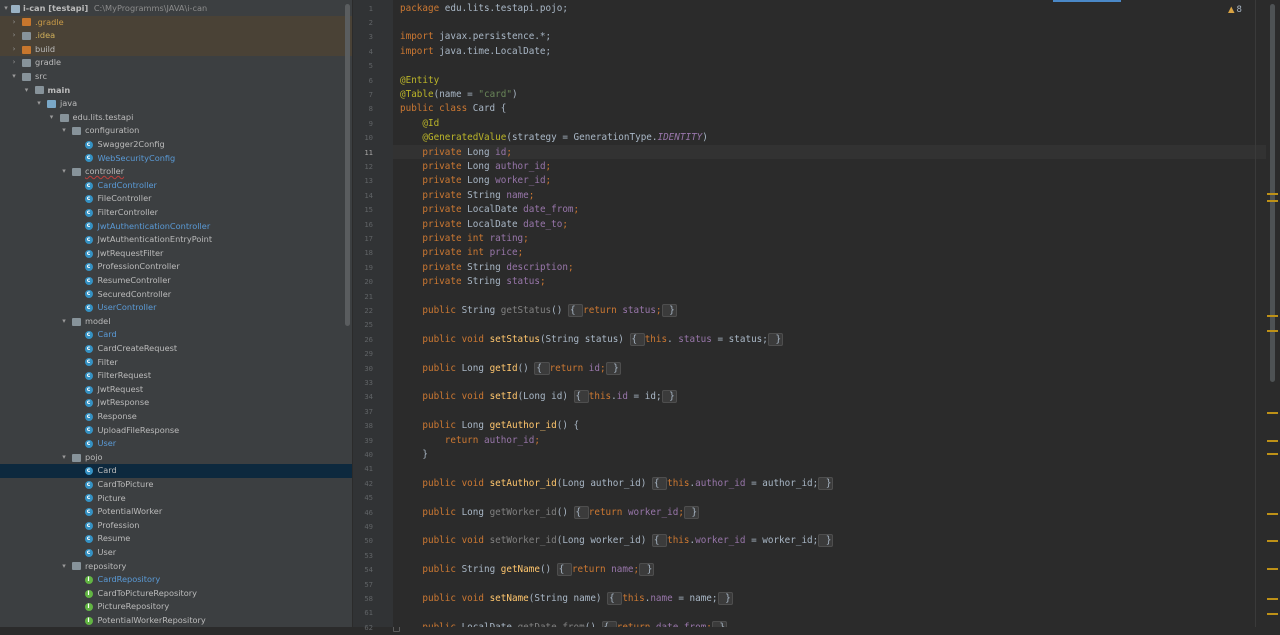 The width and height of the screenshot is (1280, 635). What do you see at coordinates (419, 124) in the screenshot?
I see `code-line: @Id` at bounding box center [419, 124].